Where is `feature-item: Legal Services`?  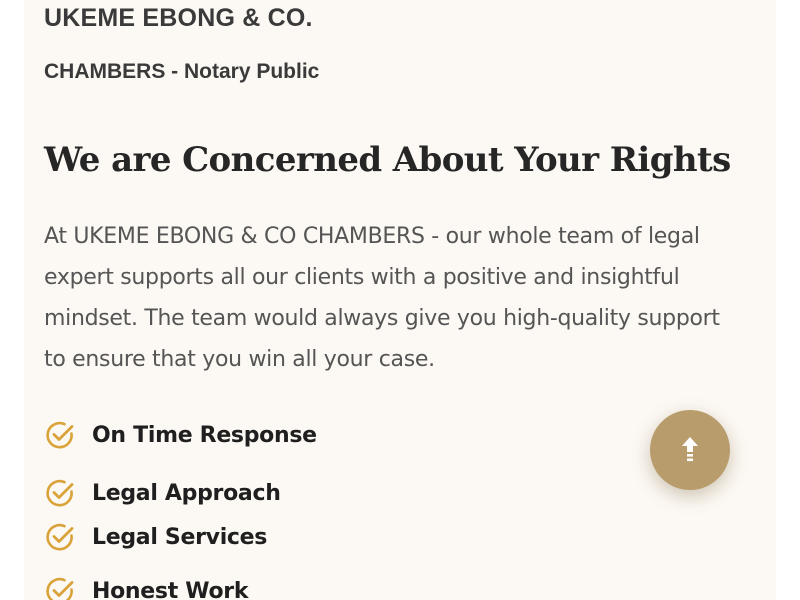
feature-item: Legal Services is located at coordinates (155, 537).